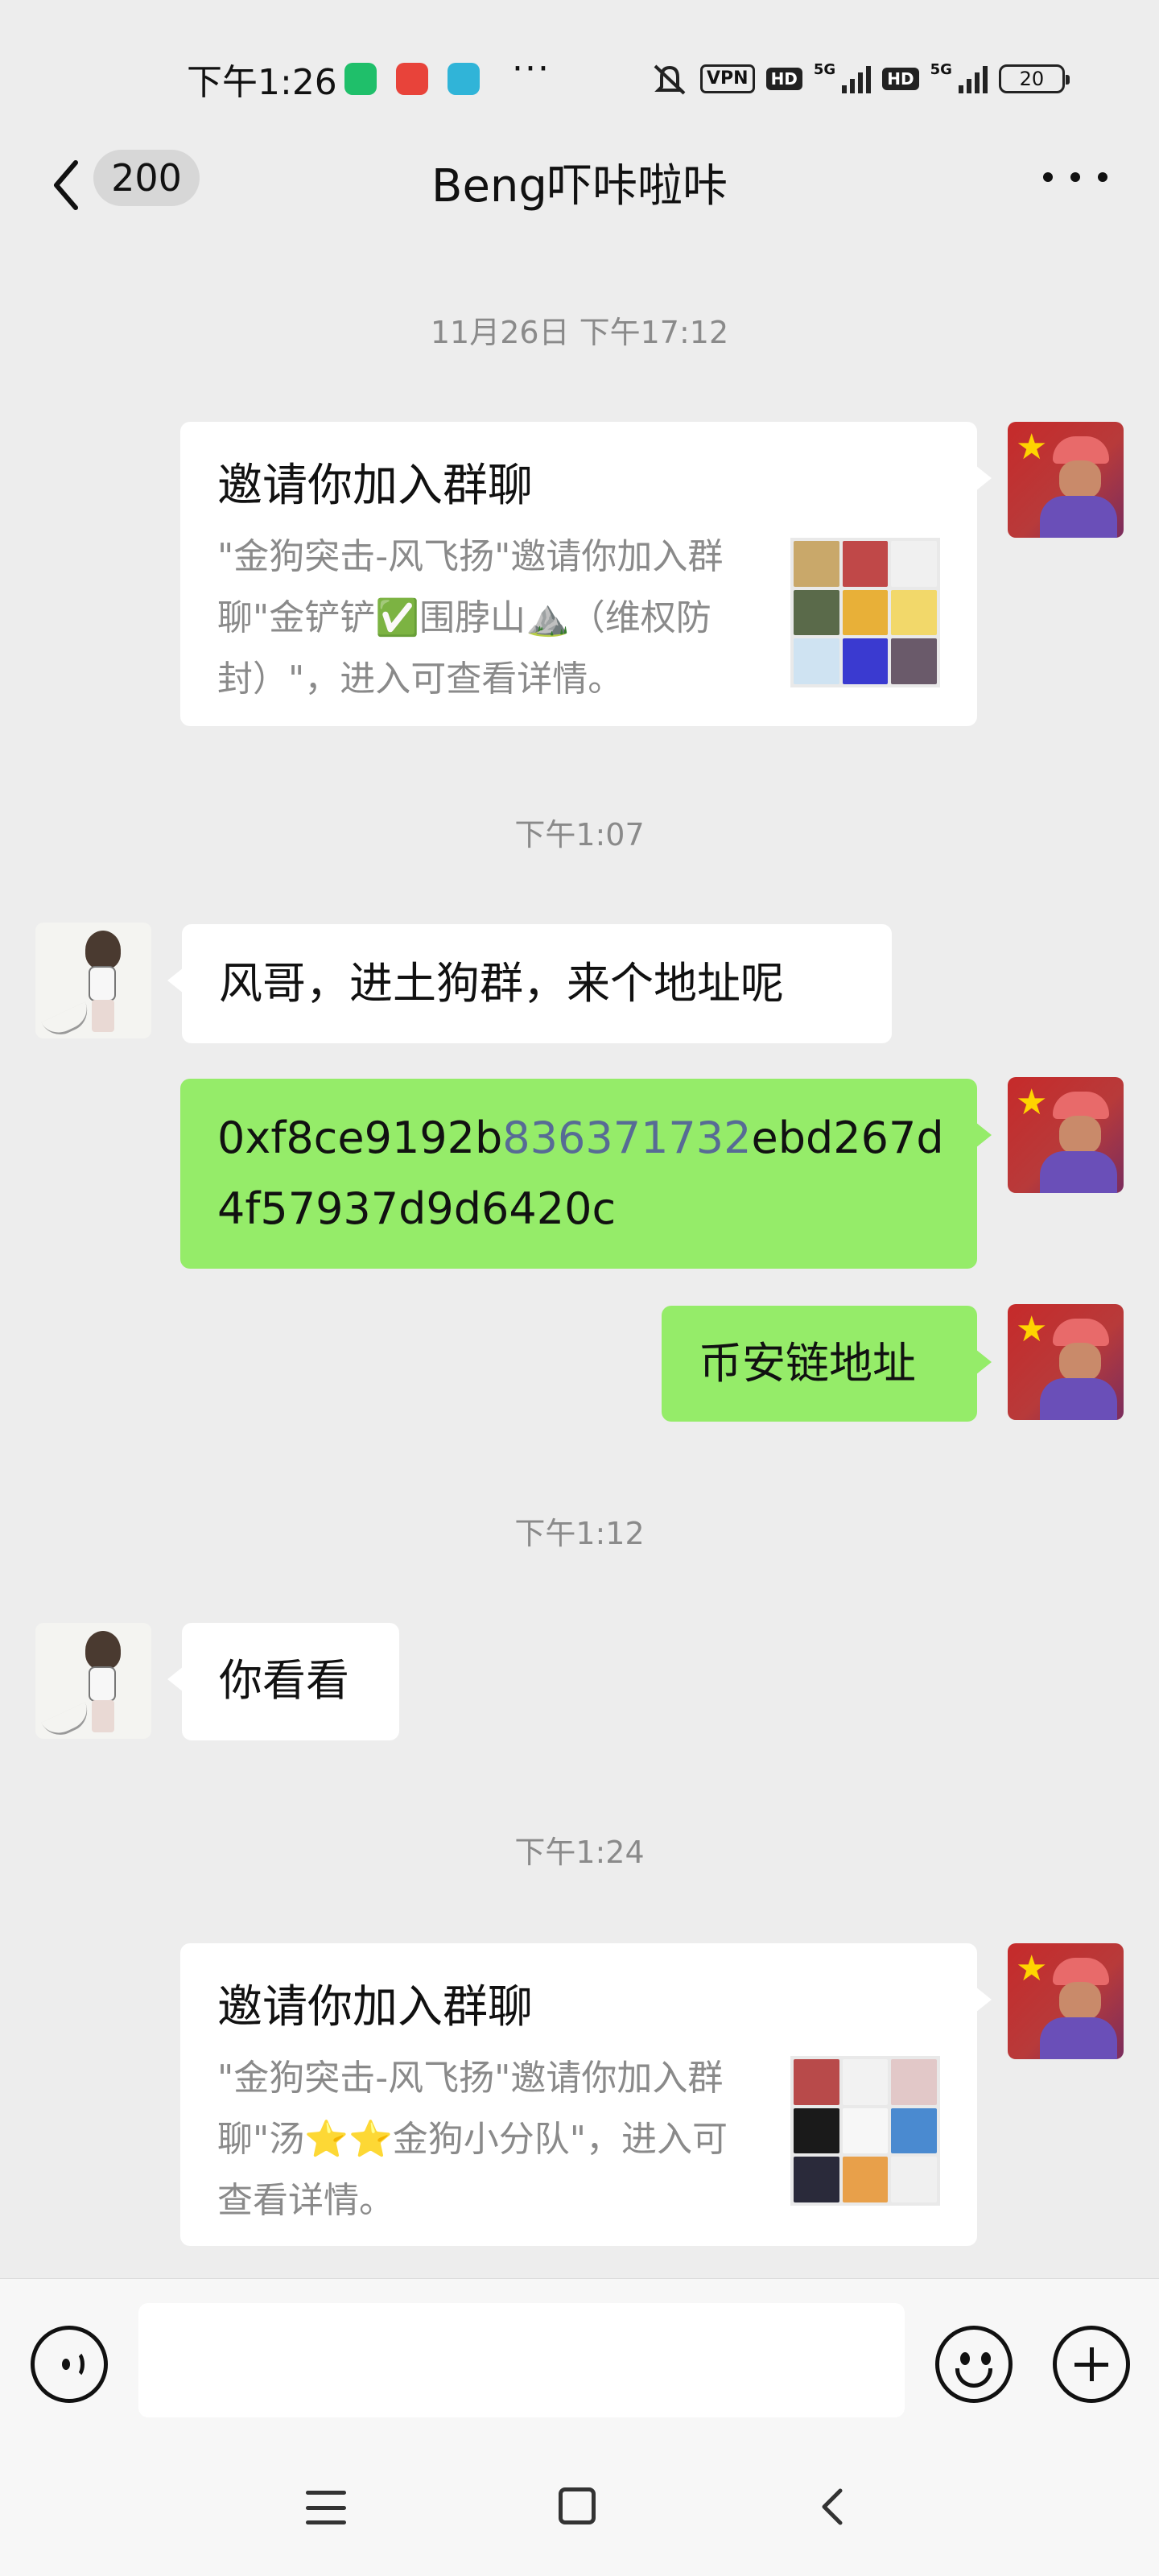 Image resolution: width=1159 pixels, height=2576 pixels. I want to click on battery-indicator: 20, so click(1034, 78).